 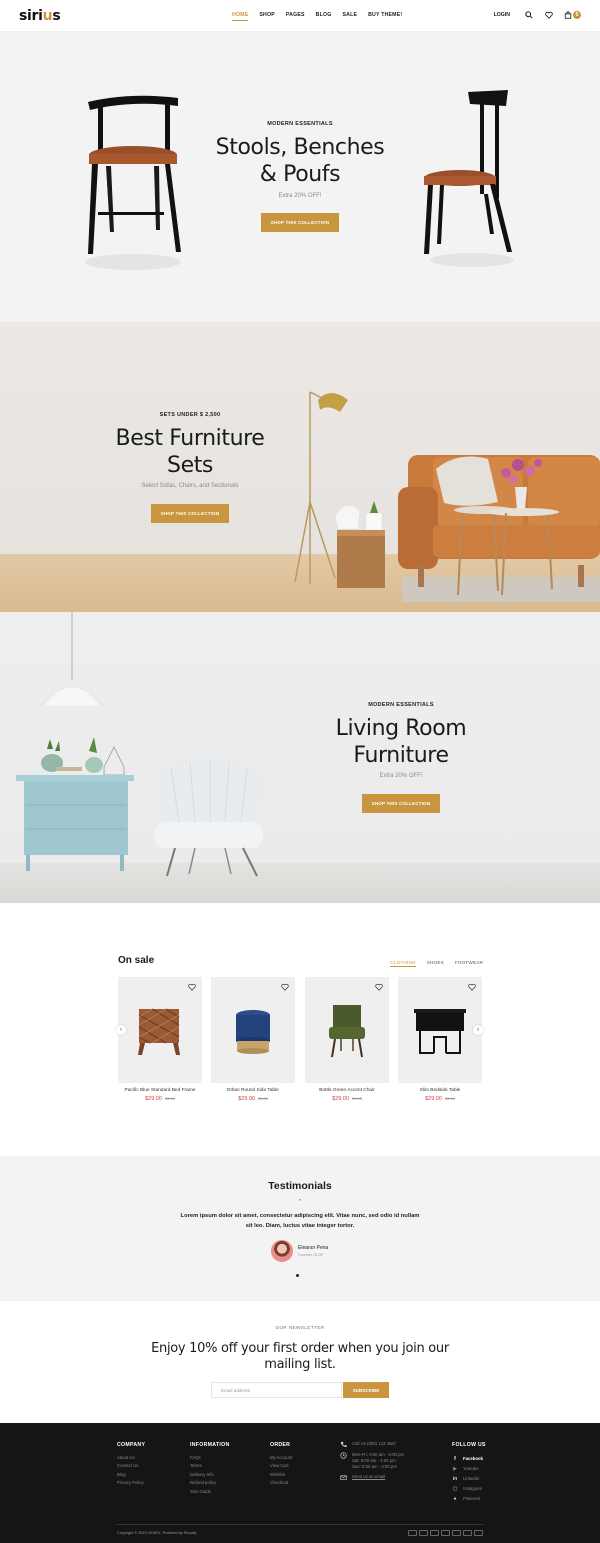 What do you see at coordinates (469, 1489) in the screenshot?
I see `social-instagram: ▢ Instagram` at bounding box center [469, 1489].